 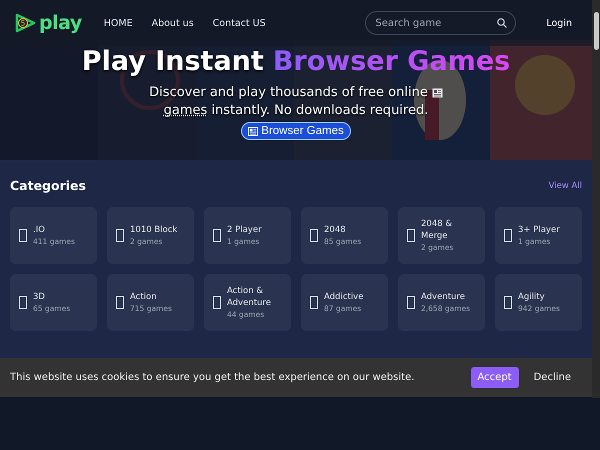 I want to click on accept-button: Accept, so click(x=494, y=377).